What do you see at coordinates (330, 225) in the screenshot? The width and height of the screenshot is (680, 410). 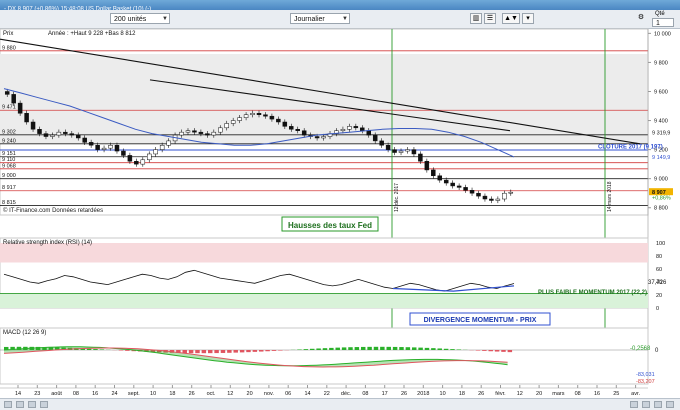 I see `fed-hikes-annotation: Hausses des taux Fed` at bounding box center [330, 225].